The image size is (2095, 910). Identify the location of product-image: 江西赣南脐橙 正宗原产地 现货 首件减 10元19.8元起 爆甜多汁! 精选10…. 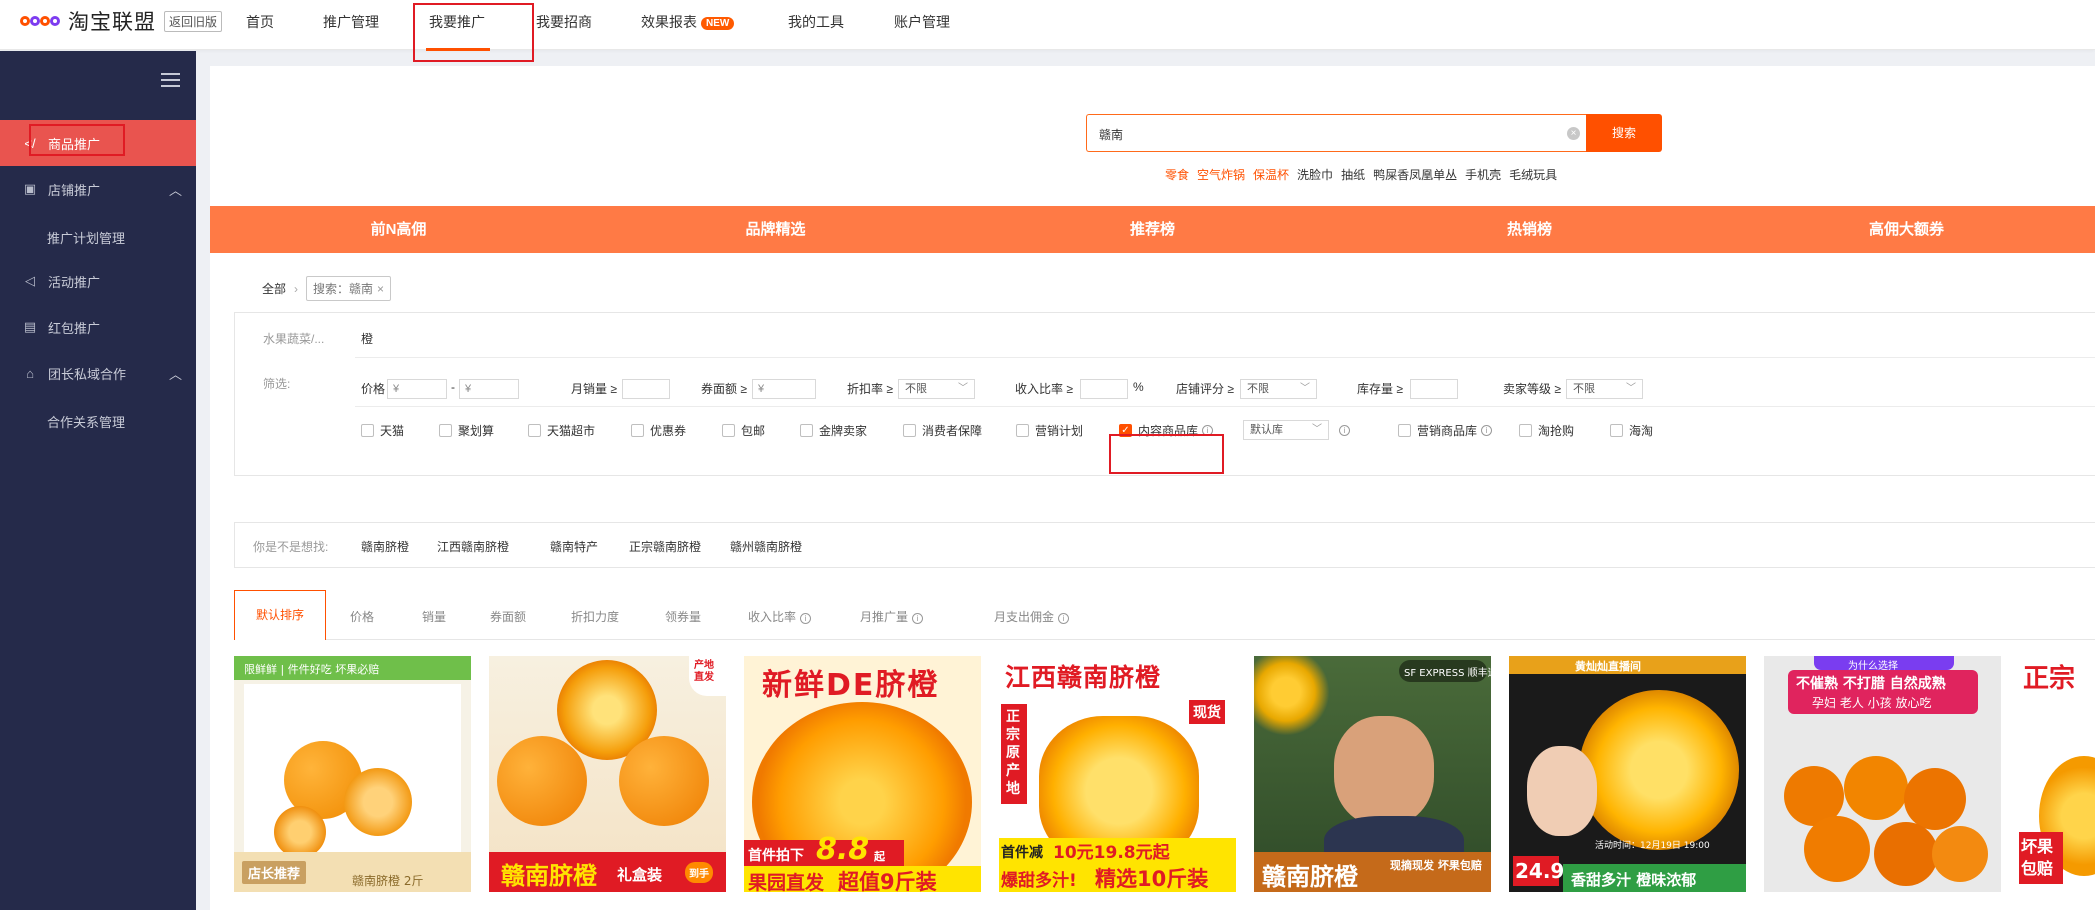
(1117, 774).